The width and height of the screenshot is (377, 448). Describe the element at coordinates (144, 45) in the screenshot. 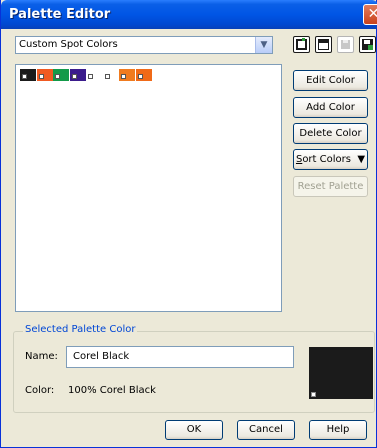

I see `palette-select: Custom Spot Colors ▼` at that location.